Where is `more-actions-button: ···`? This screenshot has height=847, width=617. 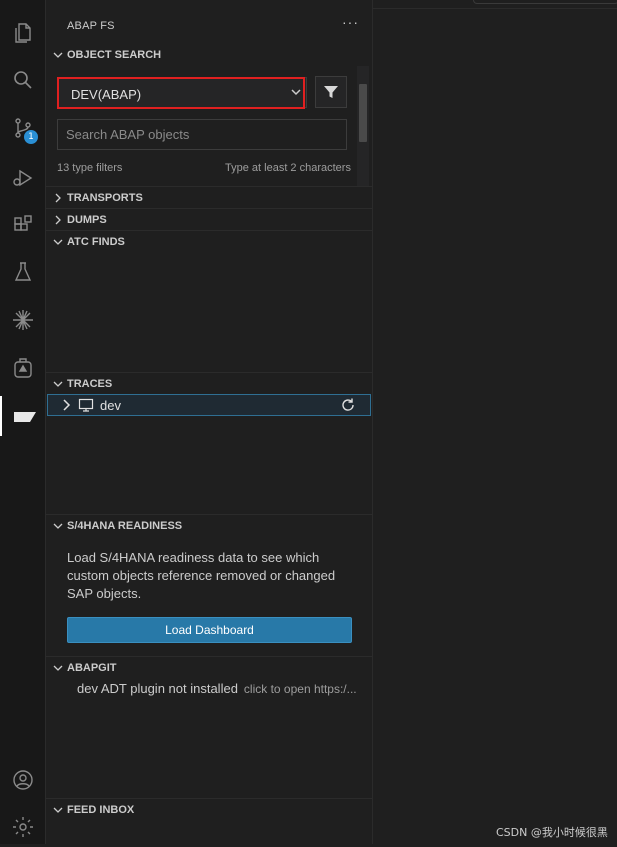 more-actions-button: ··· is located at coordinates (350, 22).